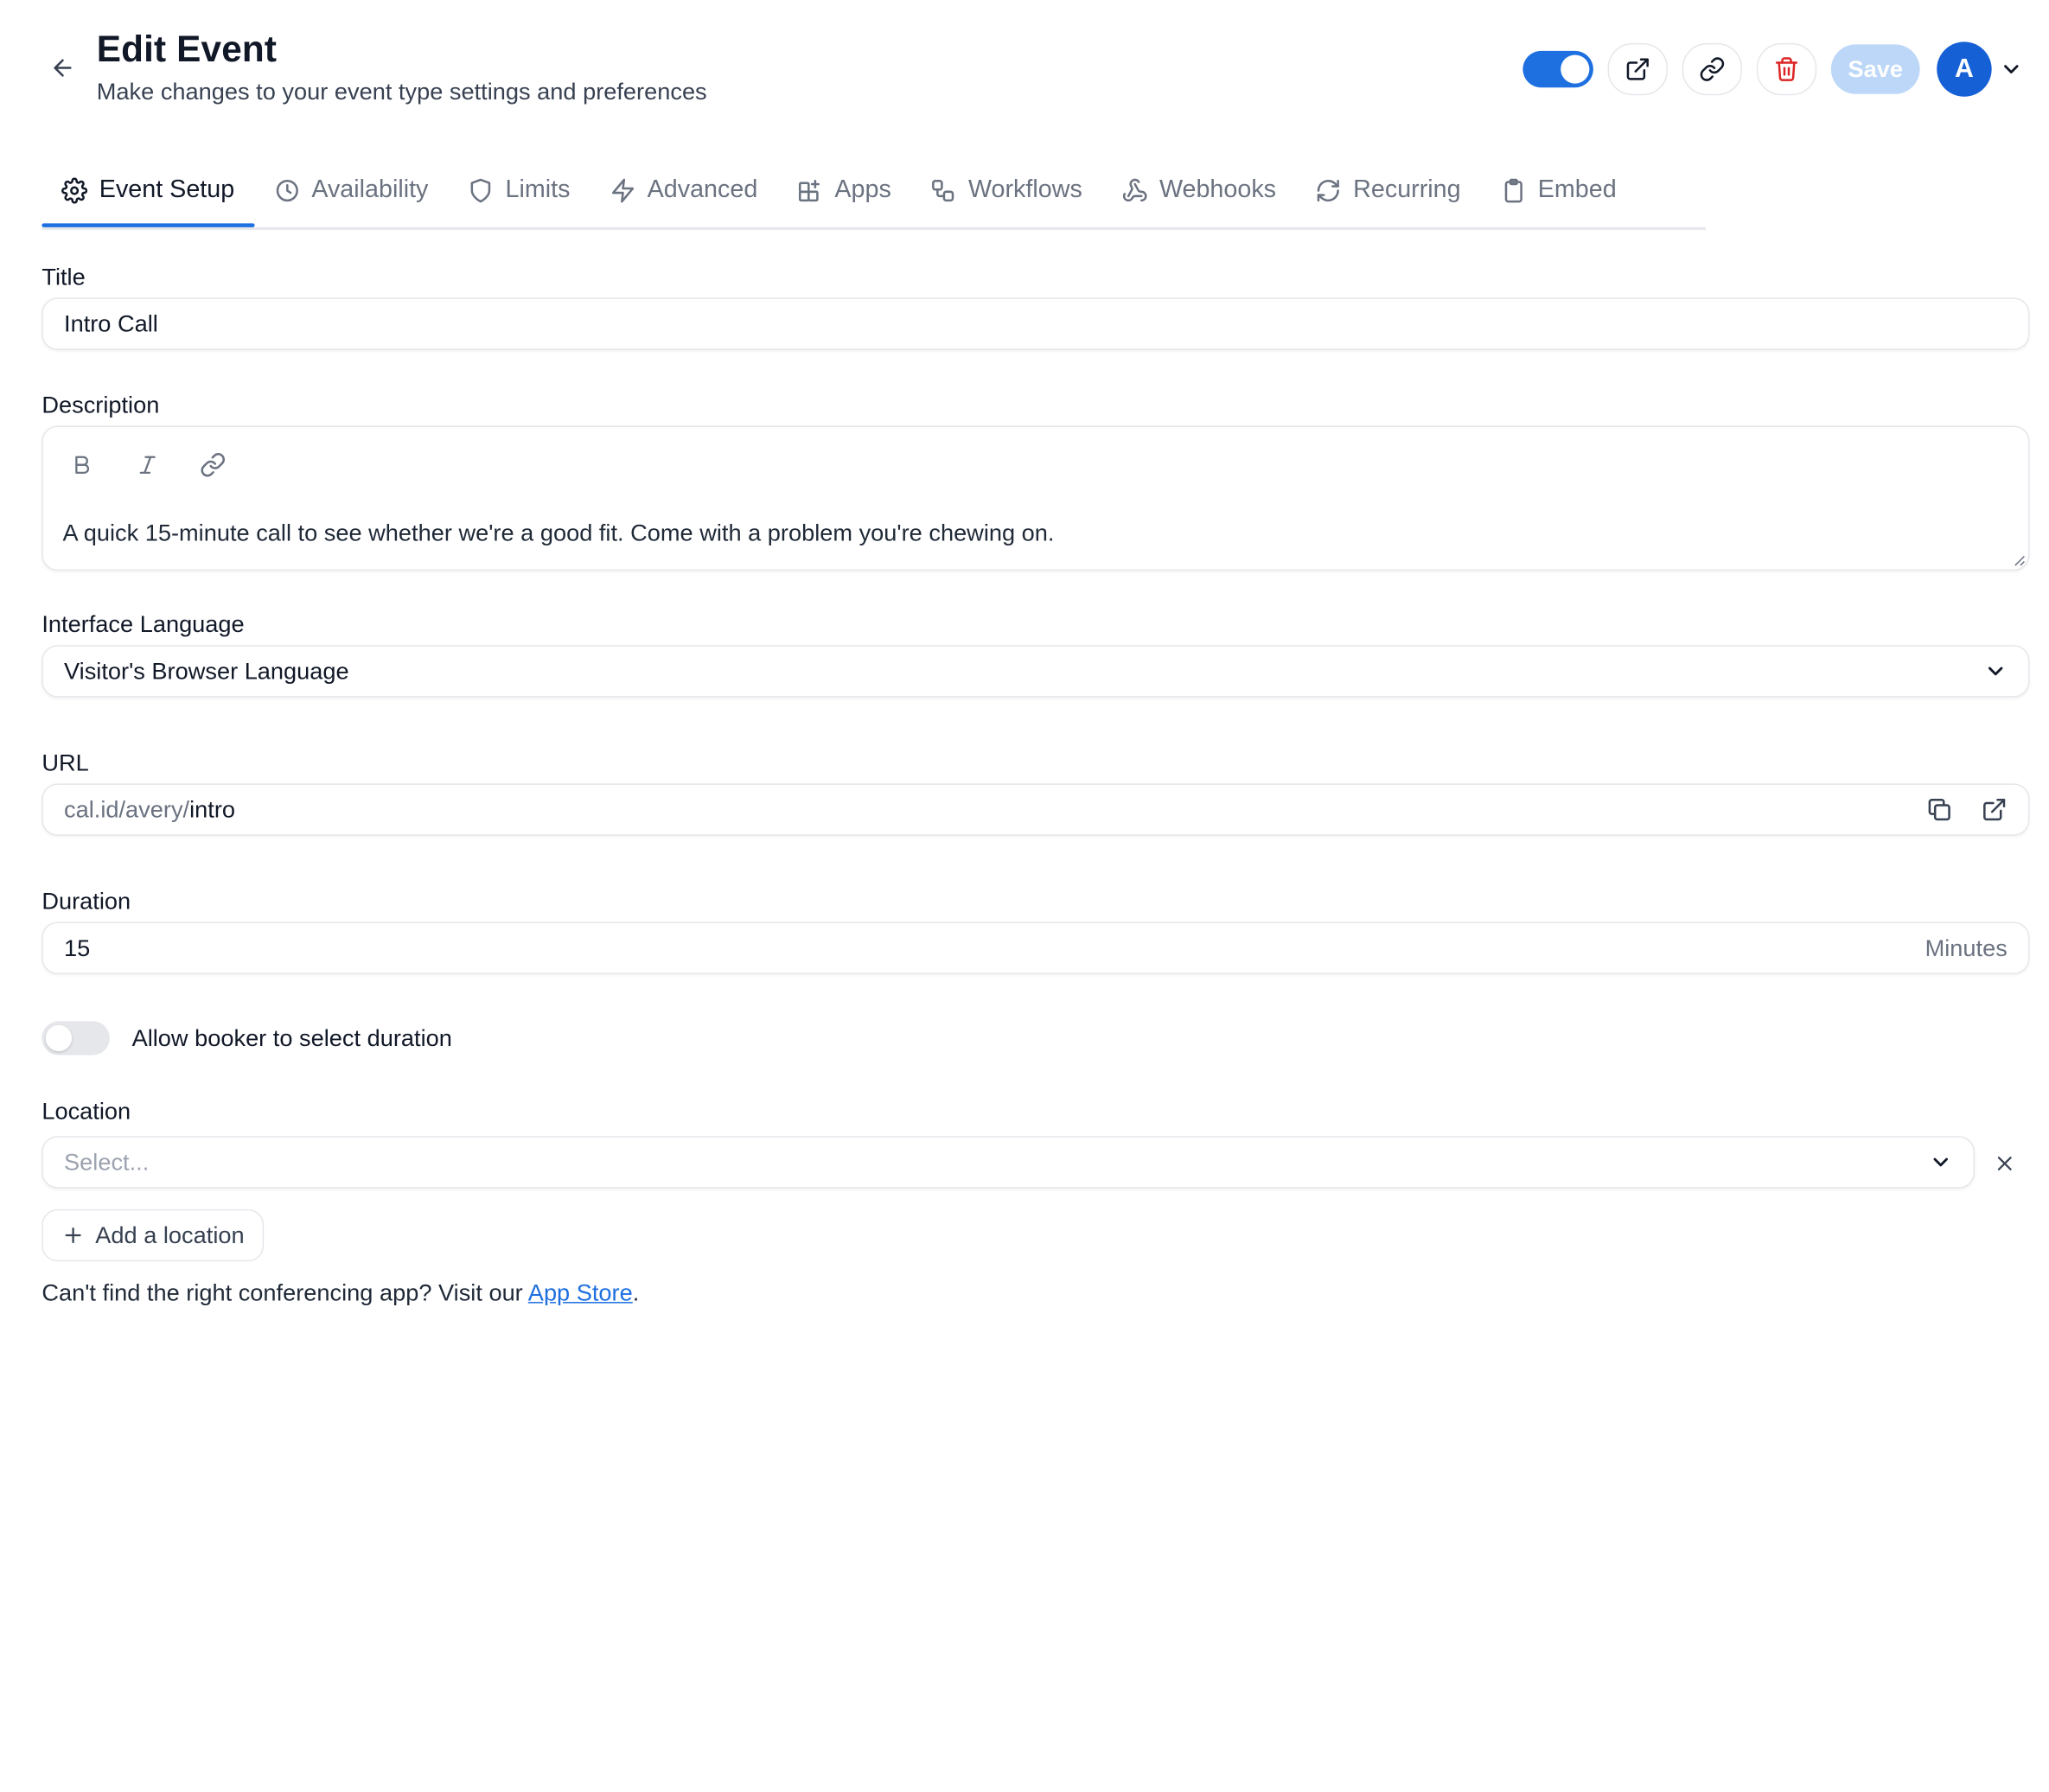 The image size is (2049, 1792). Describe the element at coordinates (810, 190) in the screenshot. I see `grid-plus-icon` at that location.